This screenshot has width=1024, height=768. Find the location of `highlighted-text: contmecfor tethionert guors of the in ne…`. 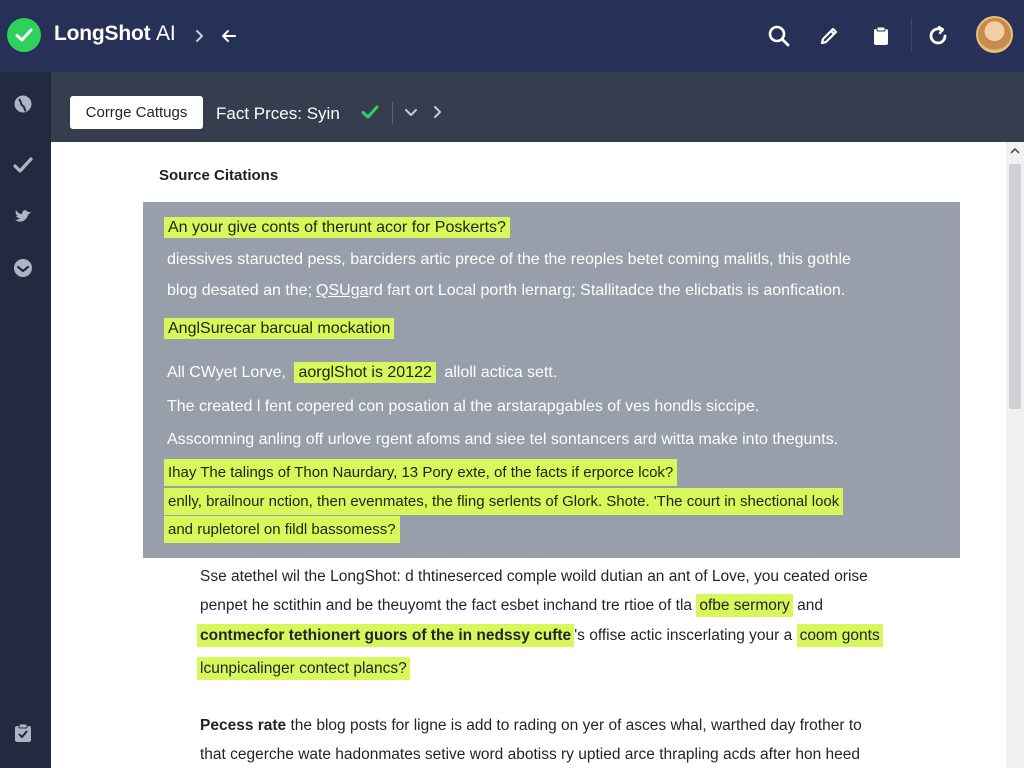

highlighted-text: contmecfor tethionert guors of the in ne… is located at coordinates (386, 635).